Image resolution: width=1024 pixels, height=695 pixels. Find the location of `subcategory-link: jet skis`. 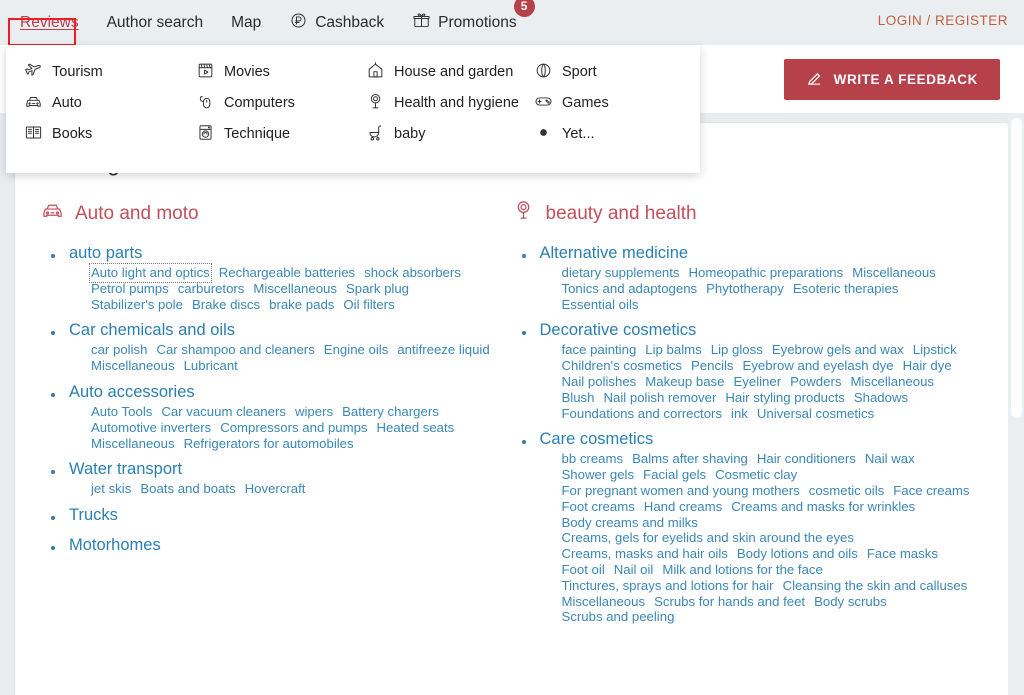

subcategory-link: jet skis is located at coordinates (111, 489).